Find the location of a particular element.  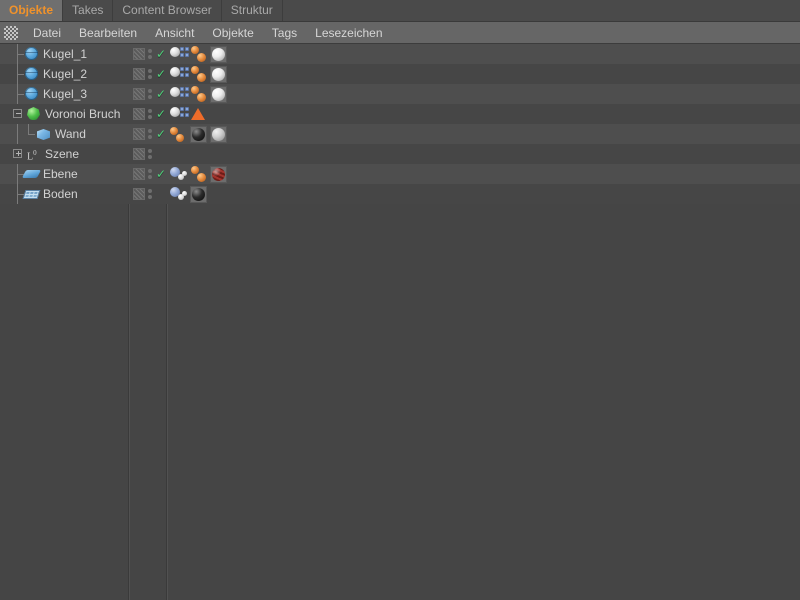

object-name-cell: L0 Szene is located at coordinates (64, 154).